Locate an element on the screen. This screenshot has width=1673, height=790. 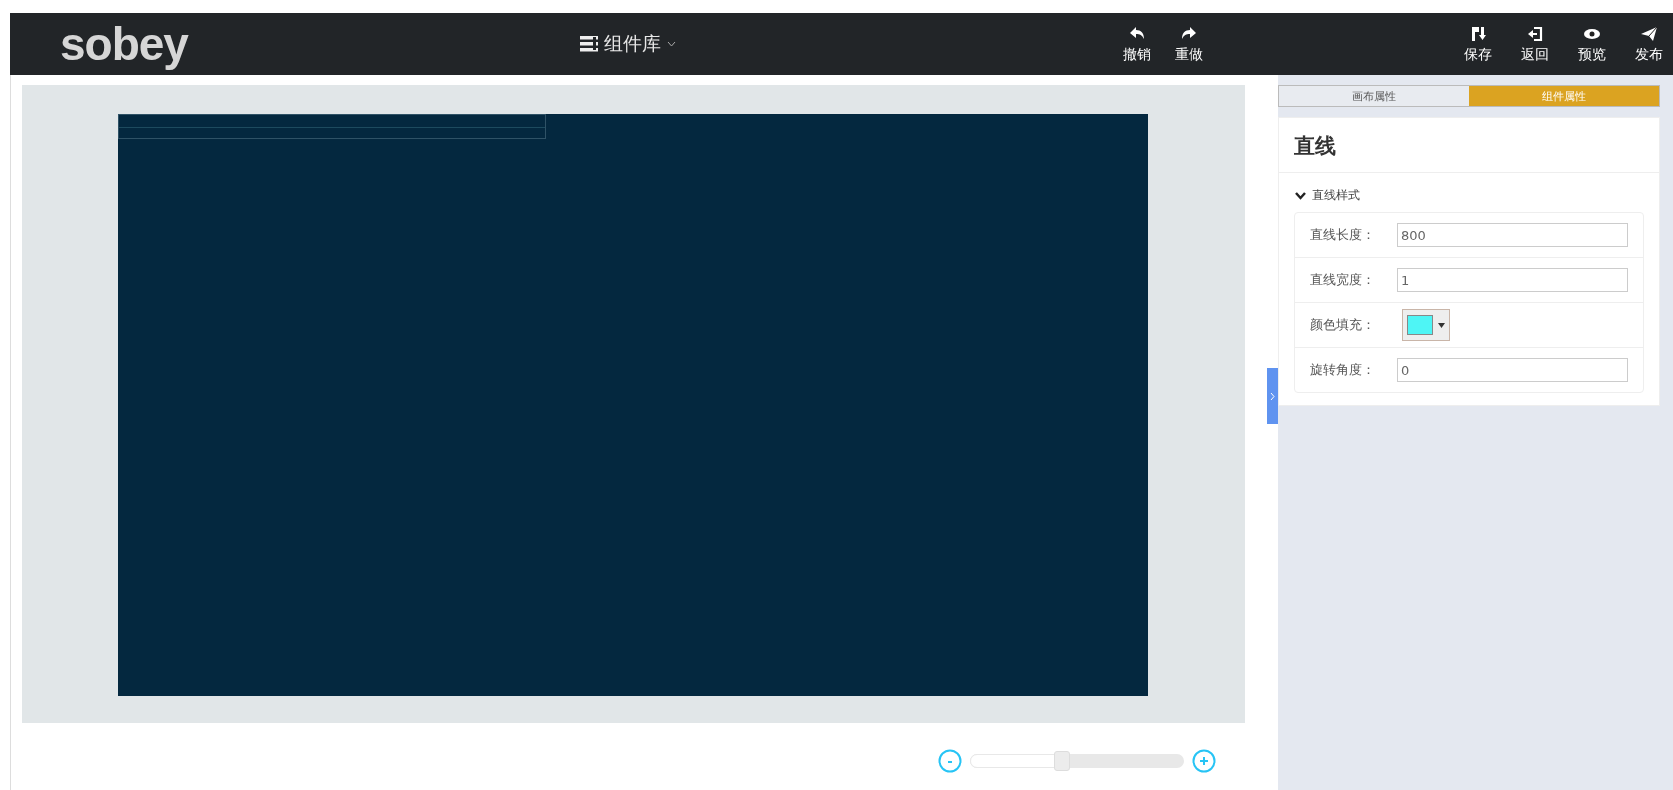
undo-button: 撤销 is located at coordinates (1137, 44).